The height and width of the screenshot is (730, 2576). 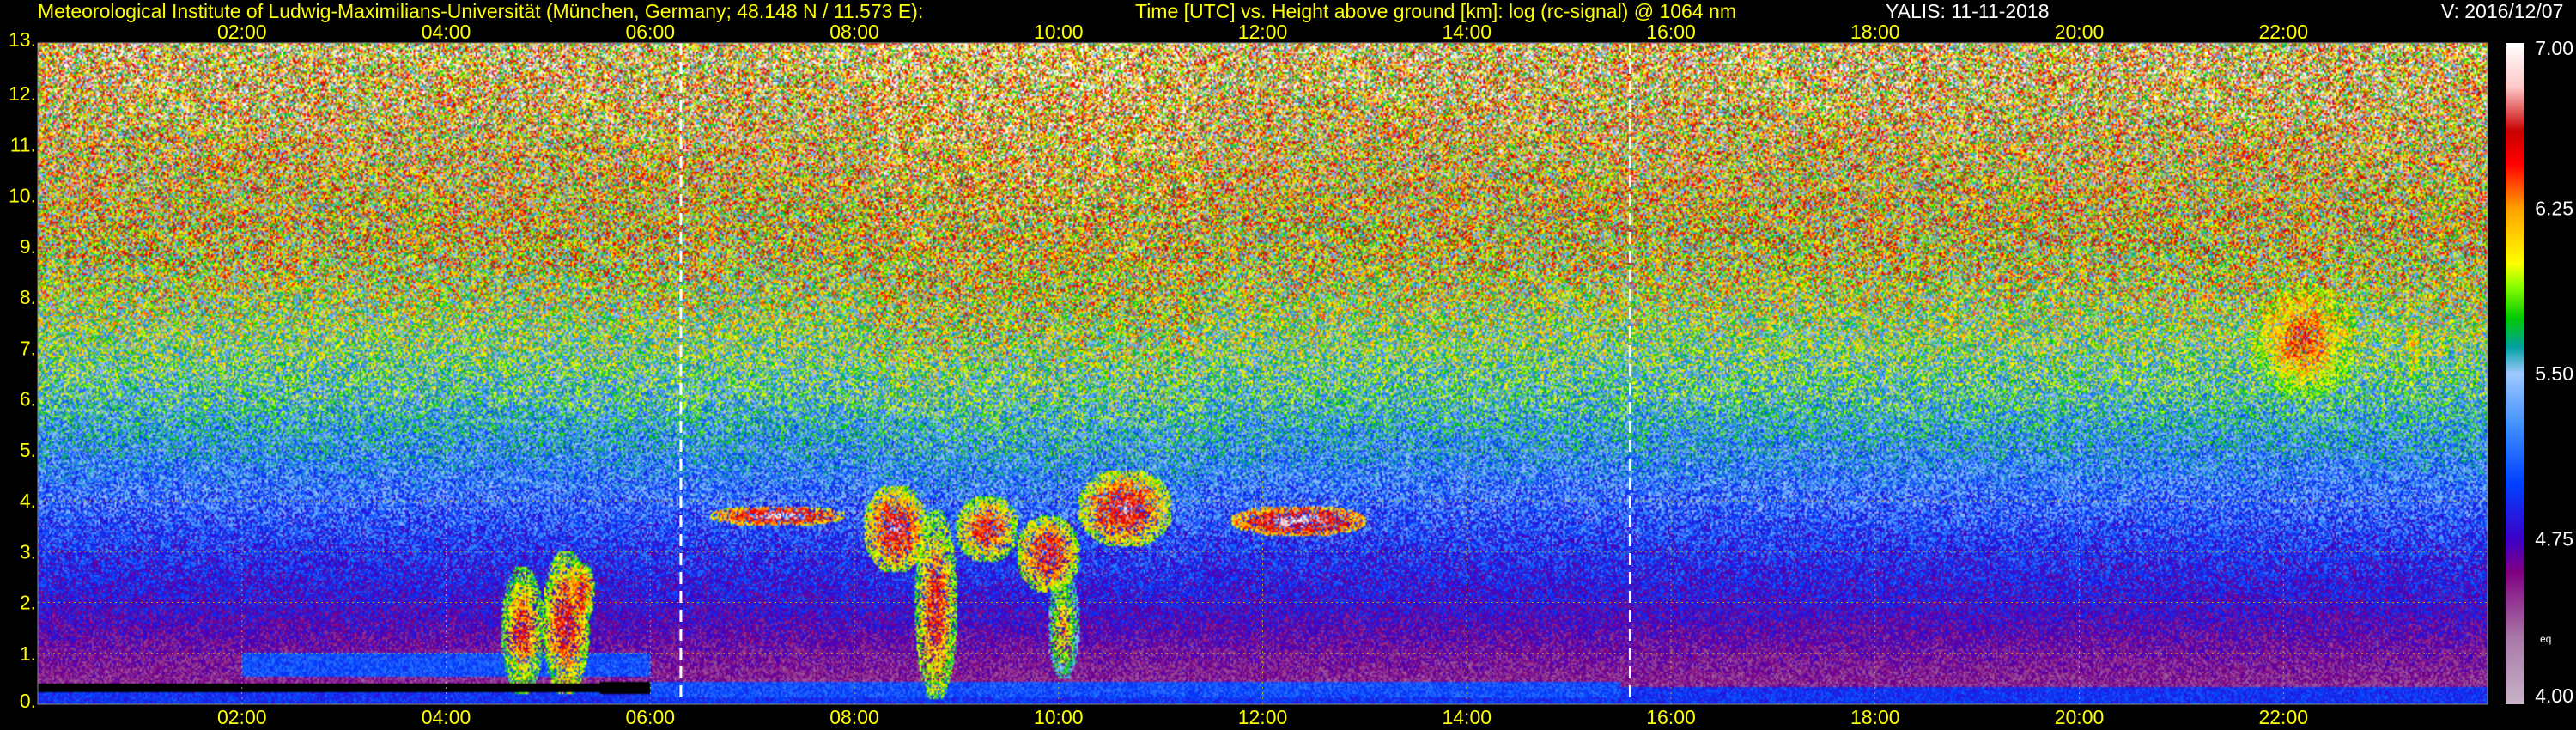 I want to click on x-tick-label-top: 08:00, so click(x=854, y=32).